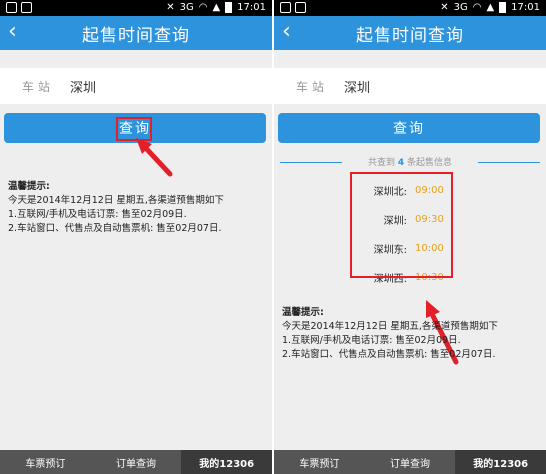 The width and height of the screenshot is (546, 474). I want to click on highlight-box, so click(401, 225).